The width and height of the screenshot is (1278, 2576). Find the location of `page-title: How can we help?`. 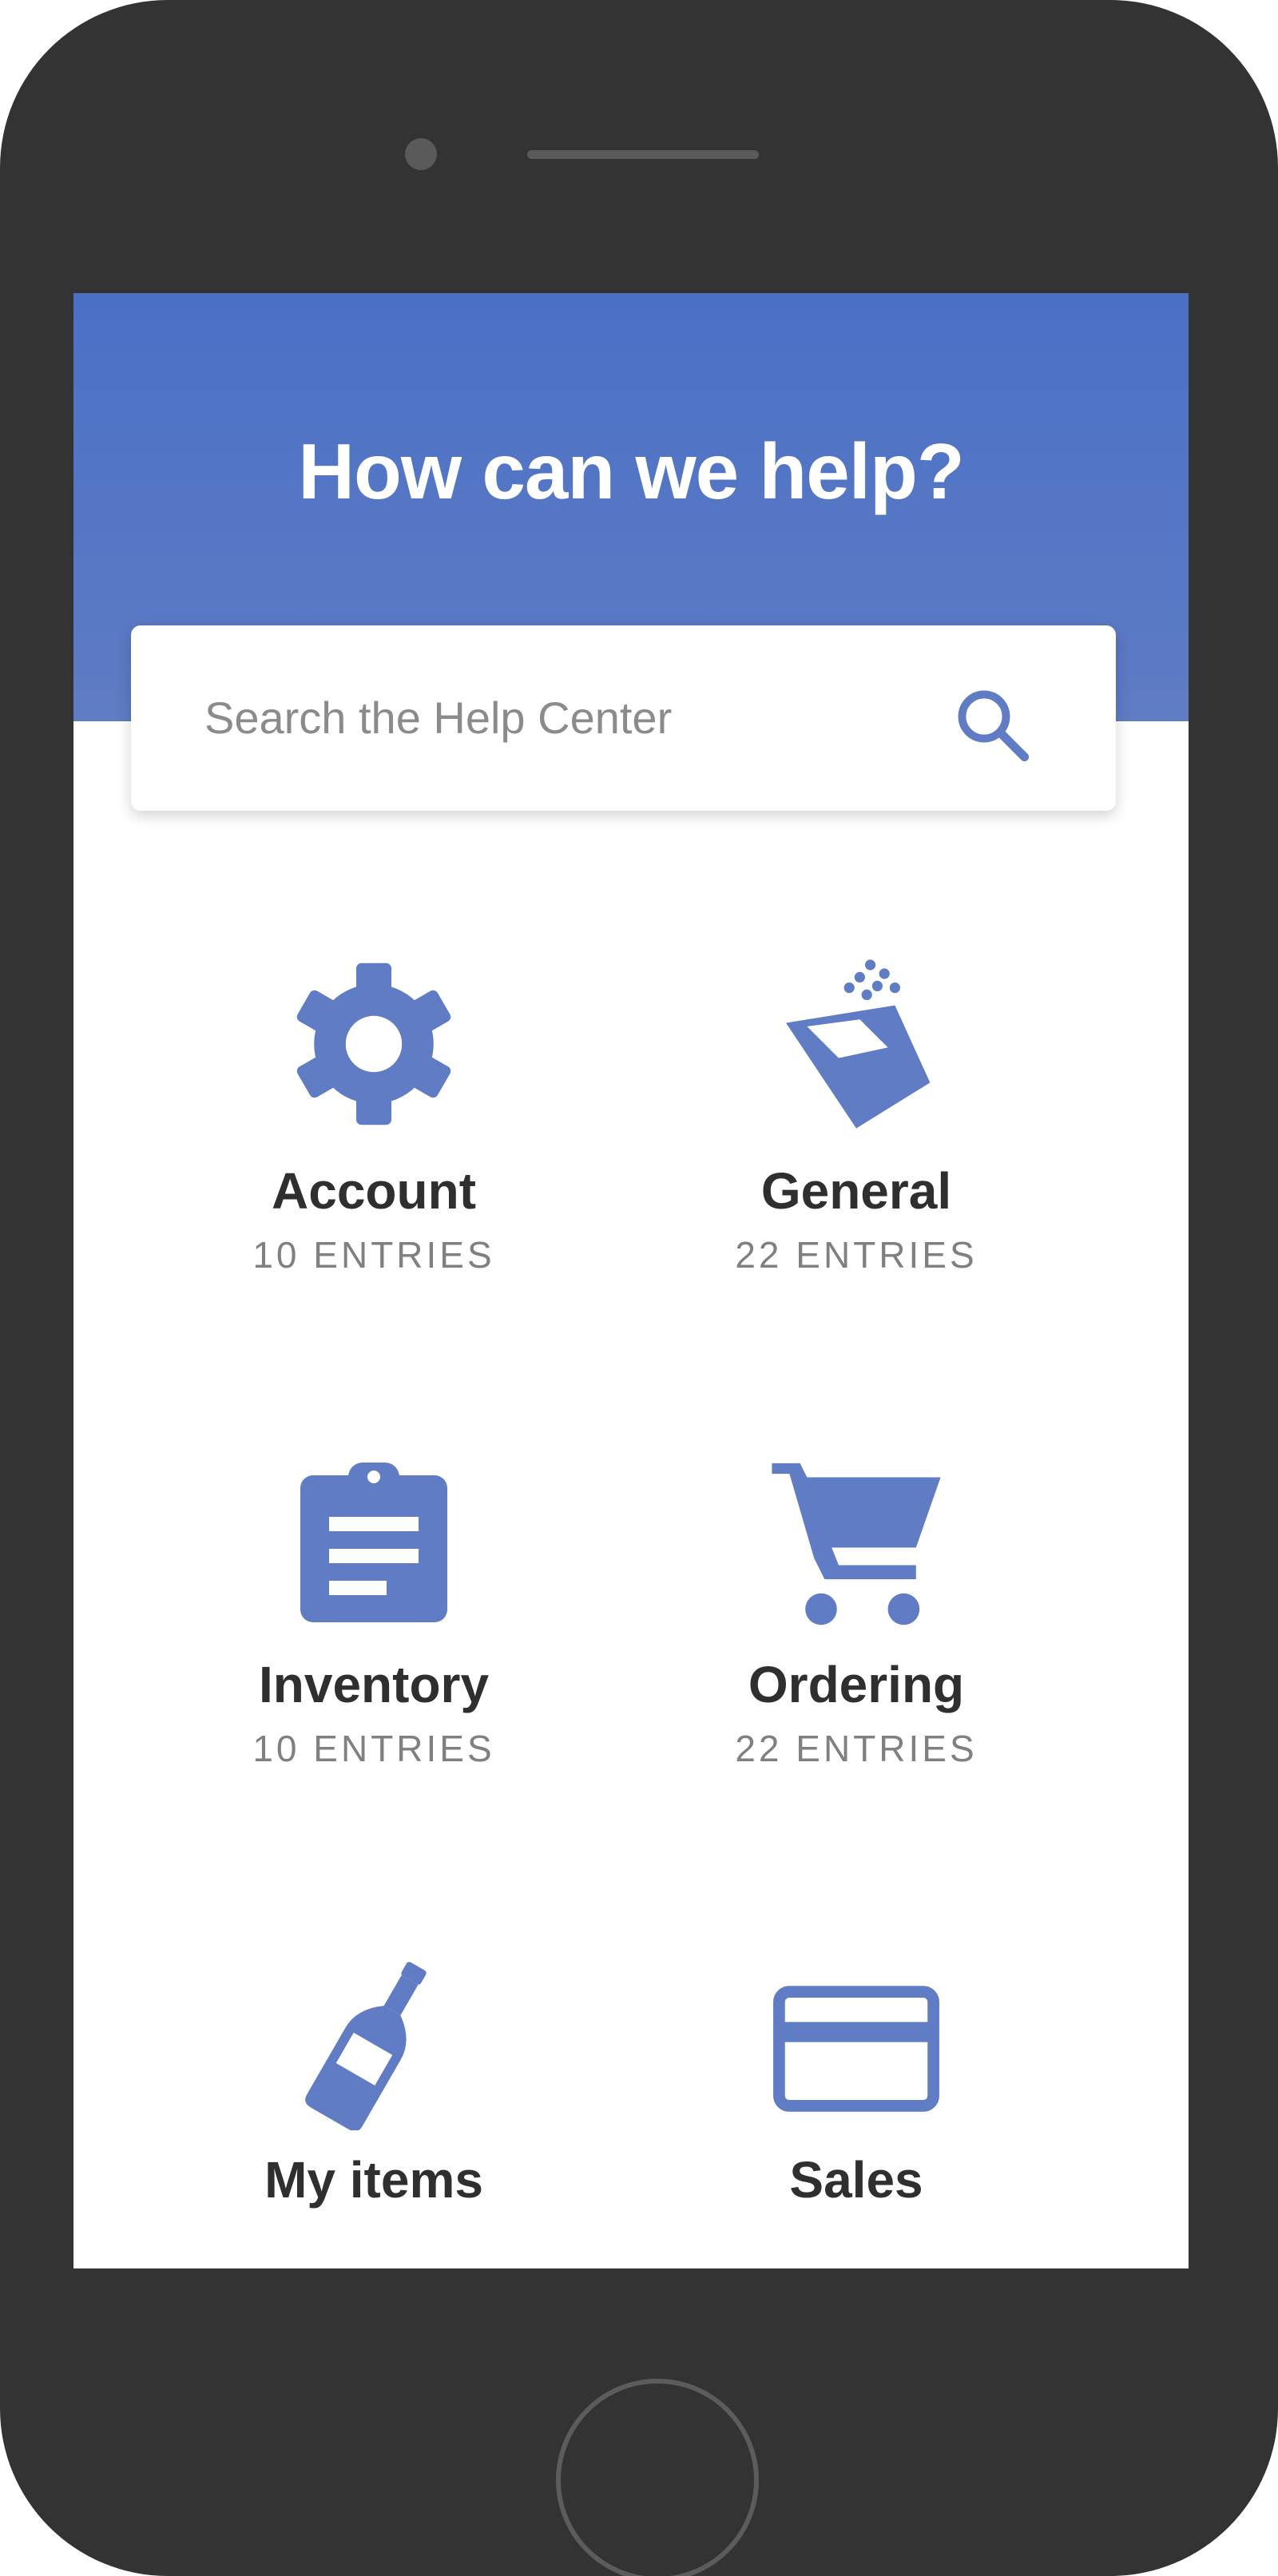

page-title: How can we help? is located at coordinates (631, 471).